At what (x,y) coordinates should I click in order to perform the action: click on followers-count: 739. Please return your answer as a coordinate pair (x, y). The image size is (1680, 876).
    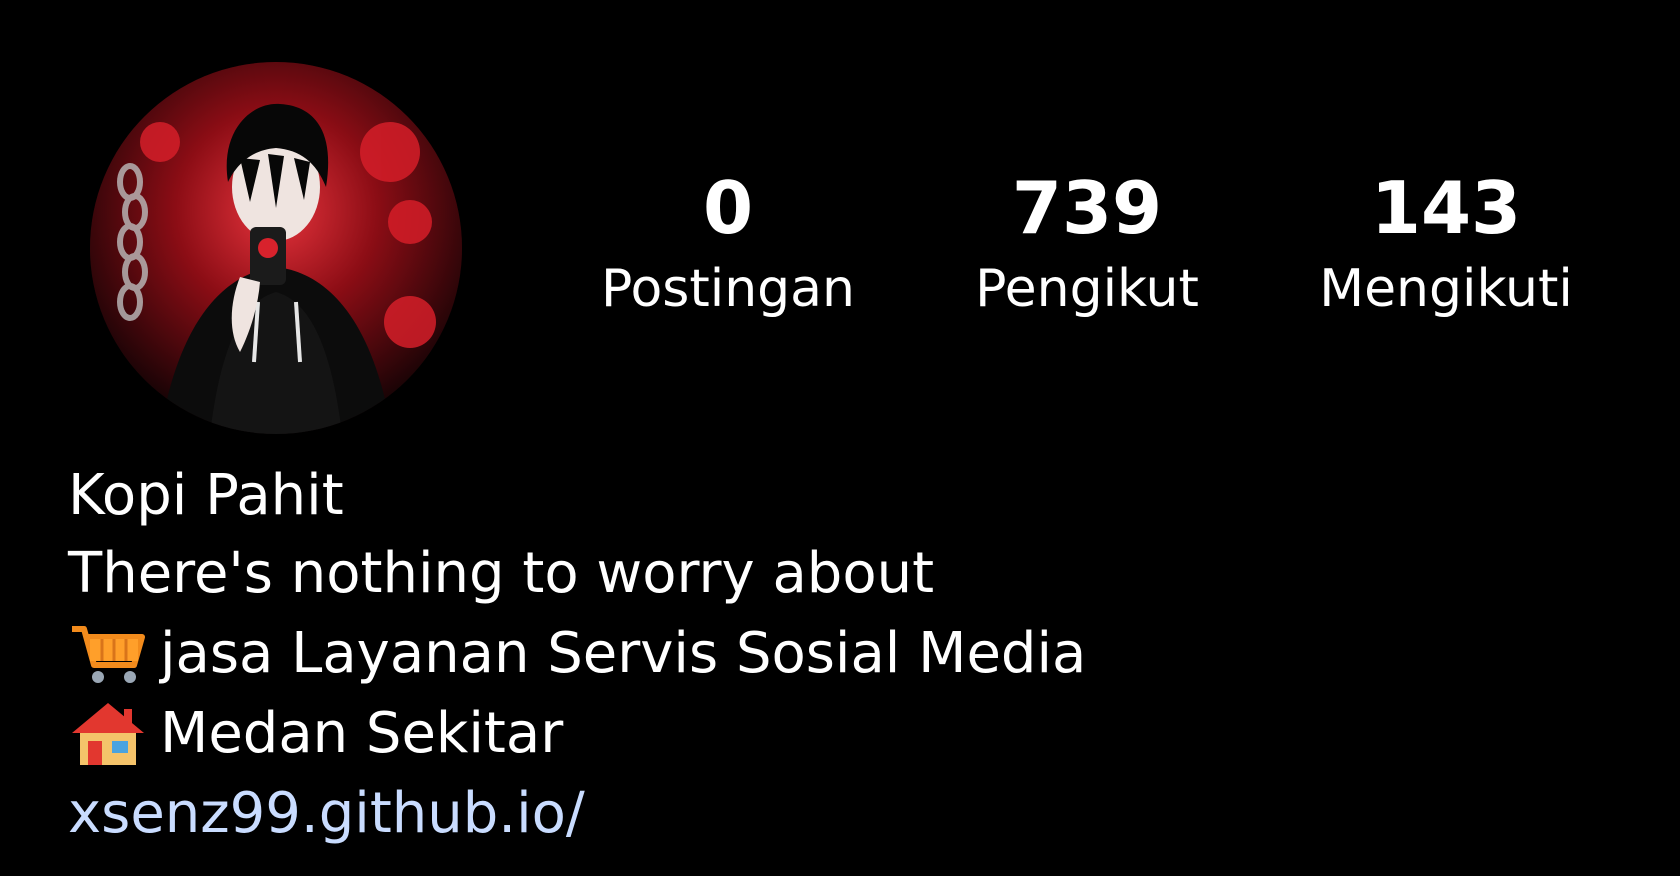
    Looking at the image, I should click on (1087, 208).